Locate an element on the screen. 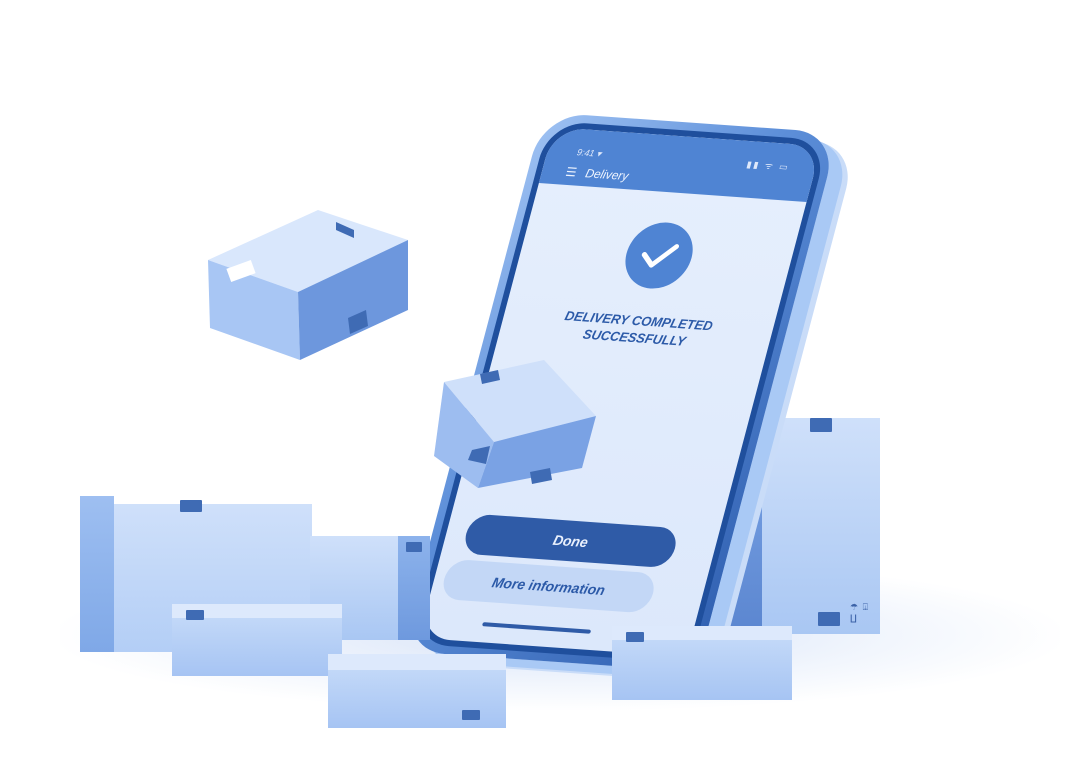 Image resolution: width=1080 pixels, height=761 pixels. app-title: Delivery is located at coordinates (607, 175).